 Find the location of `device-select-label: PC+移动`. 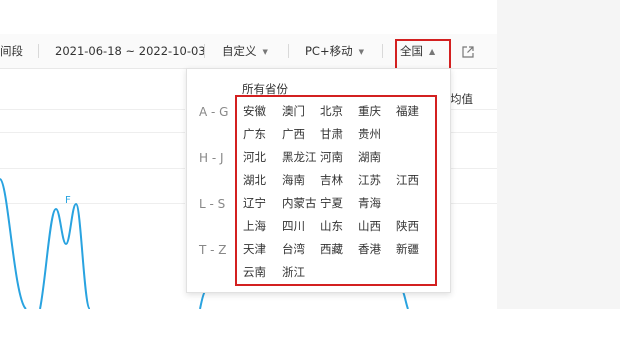

device-select-label: PC+移动 is located at coordinates (329, 51).